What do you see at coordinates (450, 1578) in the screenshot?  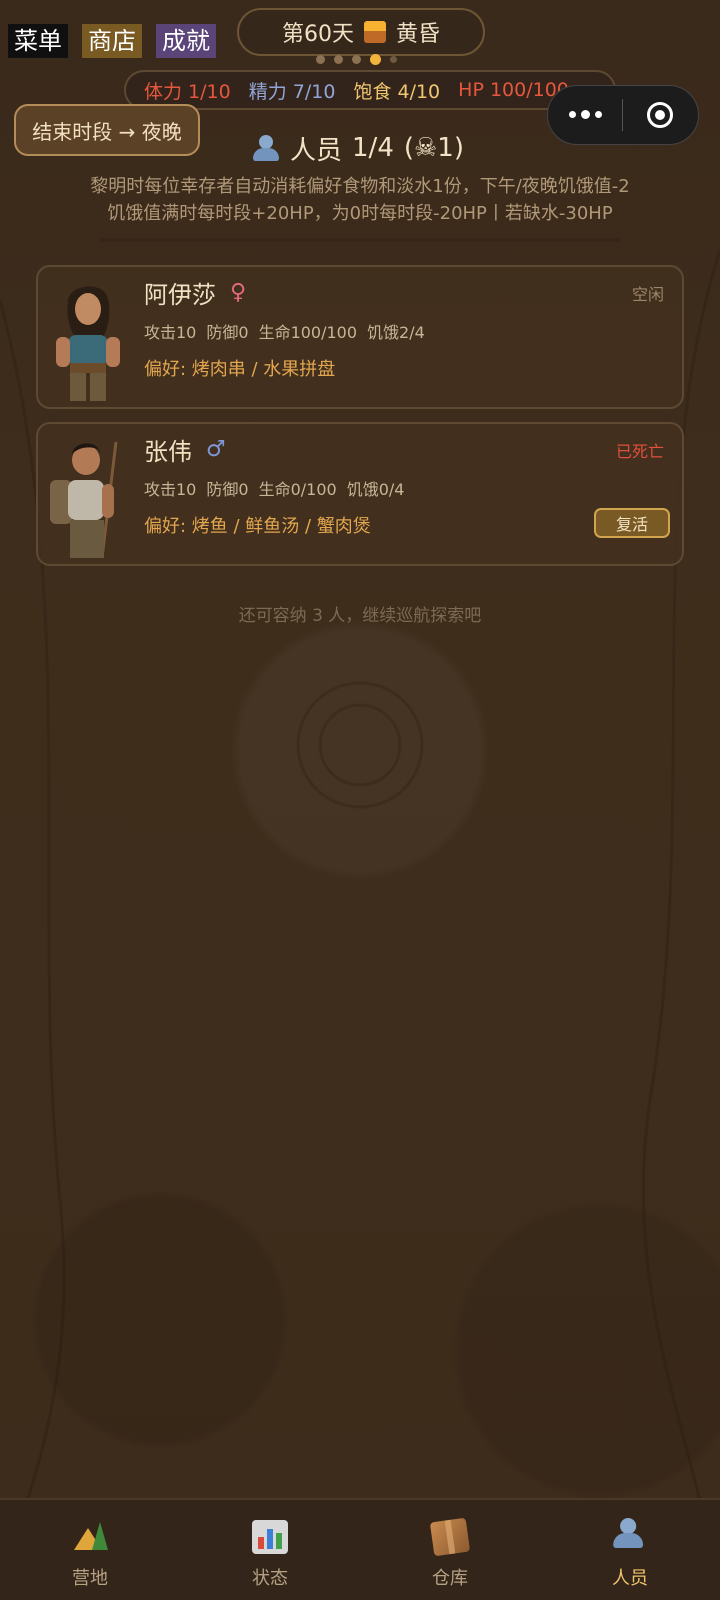 I see `tab-label: 仓库` at bounding box center [450, 1578].